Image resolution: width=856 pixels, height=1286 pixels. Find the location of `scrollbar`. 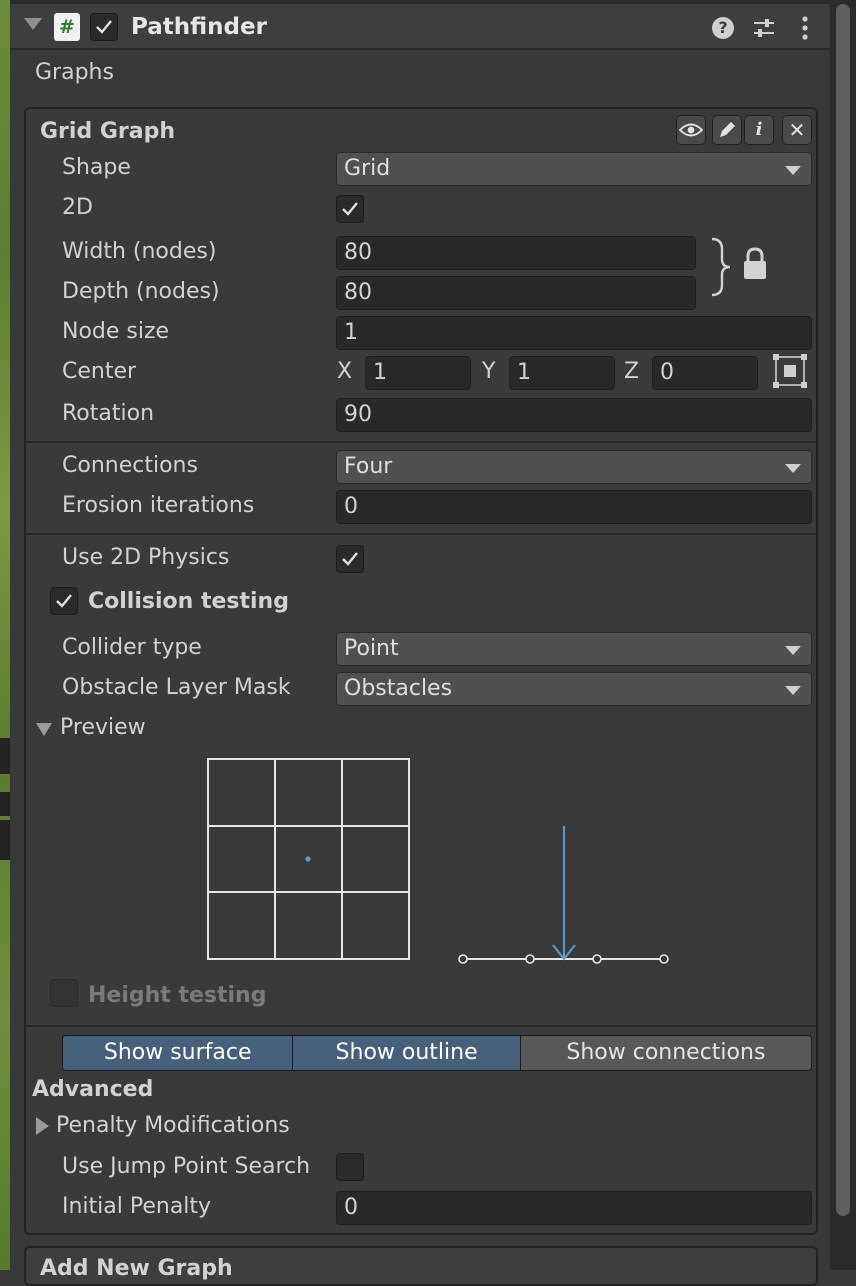

scrollbar is located at coordinates (843, 635).